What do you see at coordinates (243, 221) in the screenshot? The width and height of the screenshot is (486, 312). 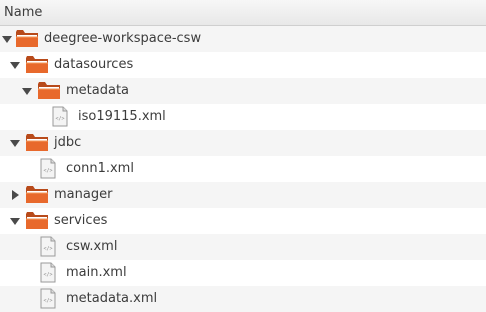 I see `tree-row-services: services` at bounding box center [243, 221].